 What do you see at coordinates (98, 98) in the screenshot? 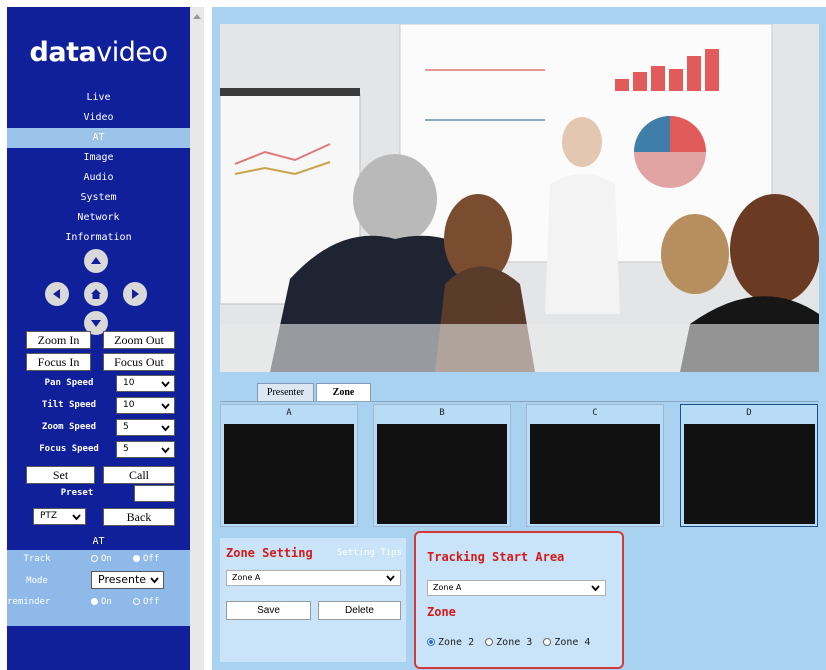
I see `nav-item-live: Live` at bounding box center [98, 98].